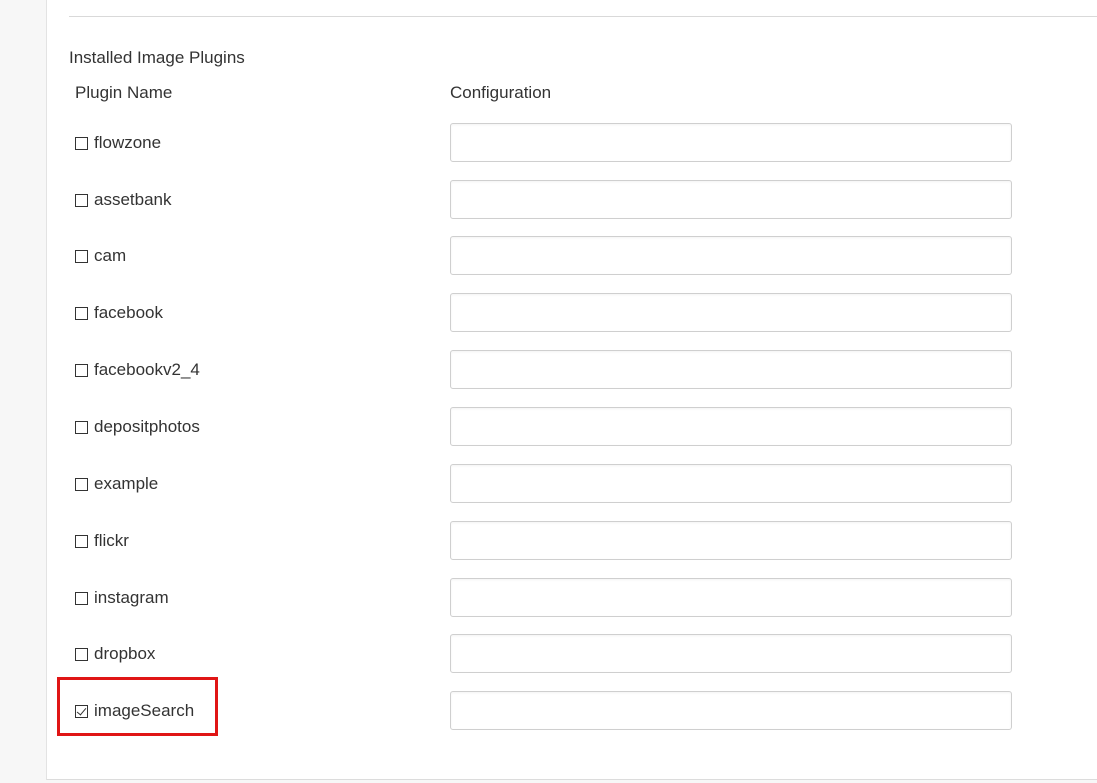  I want to click on plugin-checkbox-label: assetbank, so click(123, 200).